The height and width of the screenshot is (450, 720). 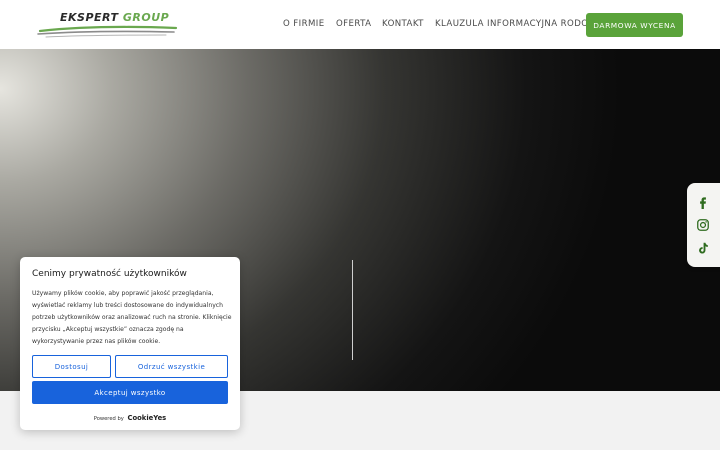 I want to click on powered-by: Powered by CookieYes, so click(x=130, y=418).